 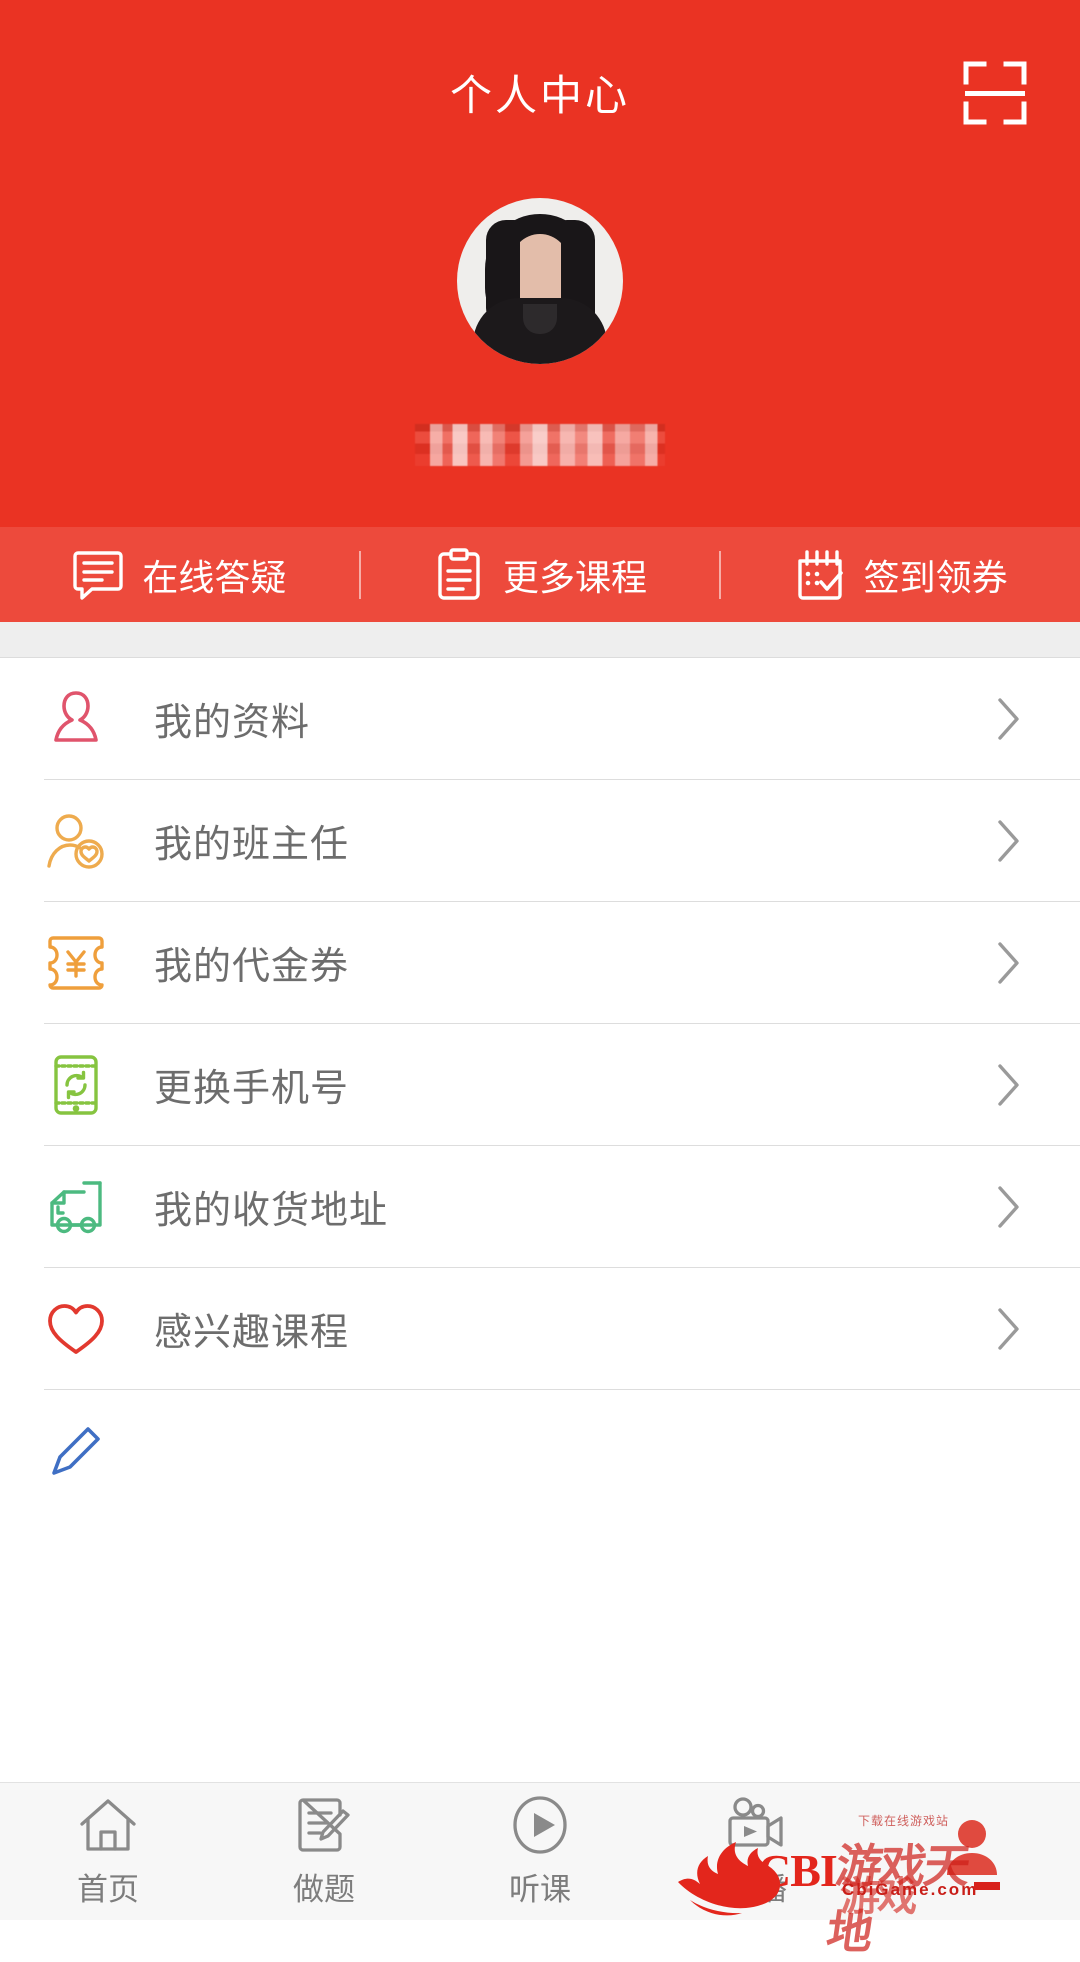 What do you see at coordinates (756, 1825) in the screenshot?
I see `video-camera-icon` at bounding box center [756, 1825].